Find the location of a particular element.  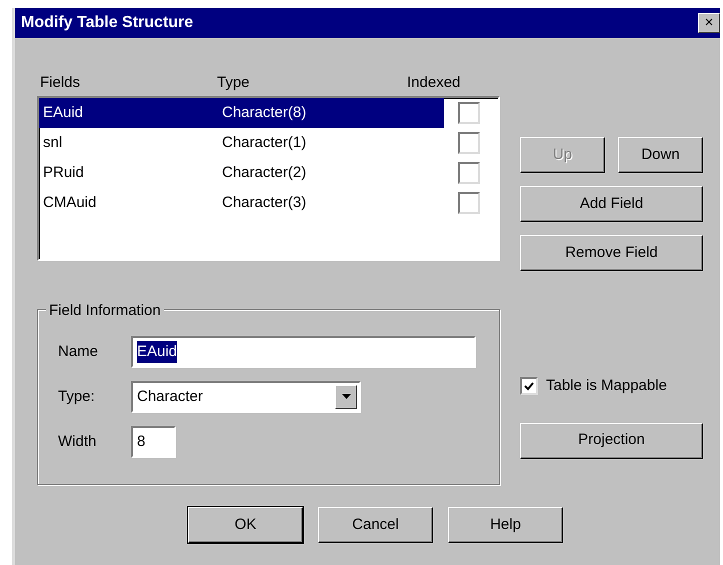

help-button: Help is located at coordinates (505, 525).